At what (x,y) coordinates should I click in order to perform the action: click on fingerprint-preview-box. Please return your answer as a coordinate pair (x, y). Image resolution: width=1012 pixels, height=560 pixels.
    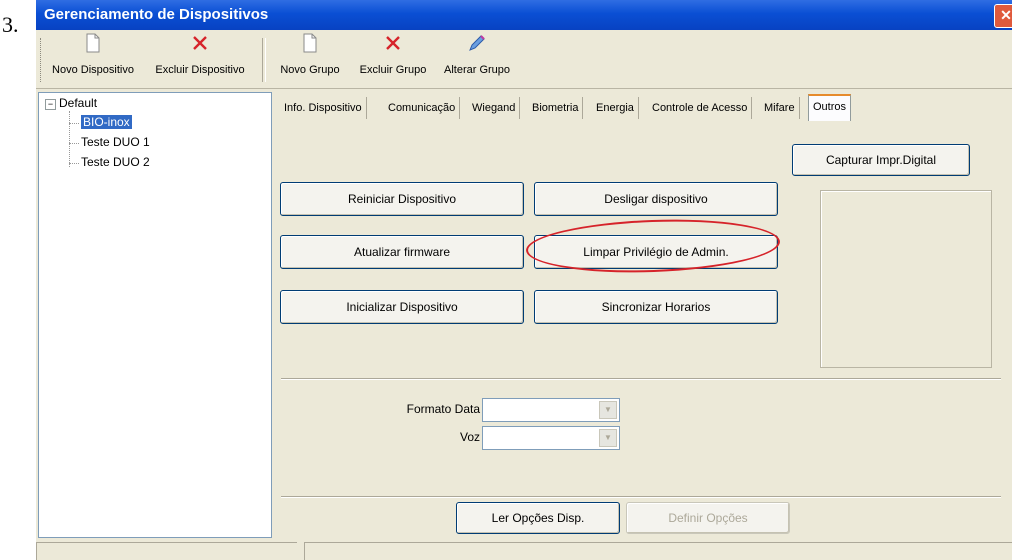
    Looking at the image, I should click on (906, 279).